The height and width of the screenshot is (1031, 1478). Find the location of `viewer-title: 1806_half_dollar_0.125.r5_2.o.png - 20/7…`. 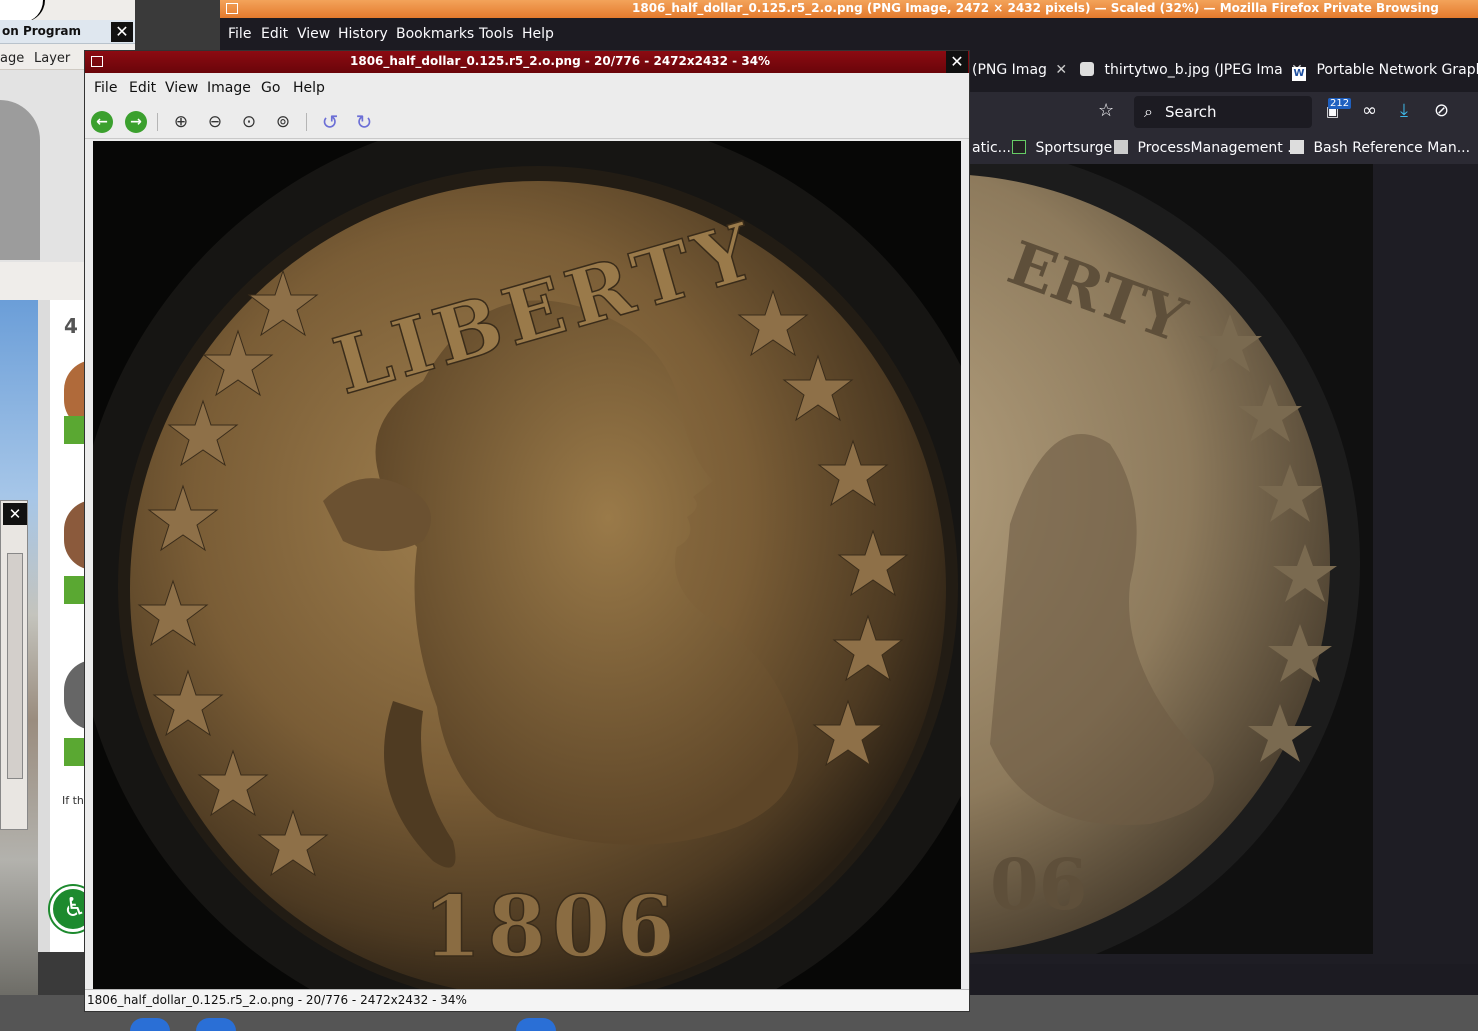

viewer-title: 1806_half_dollar_0.125.r5_2.o.png - 20/7… is located at coordinates (560, 61).